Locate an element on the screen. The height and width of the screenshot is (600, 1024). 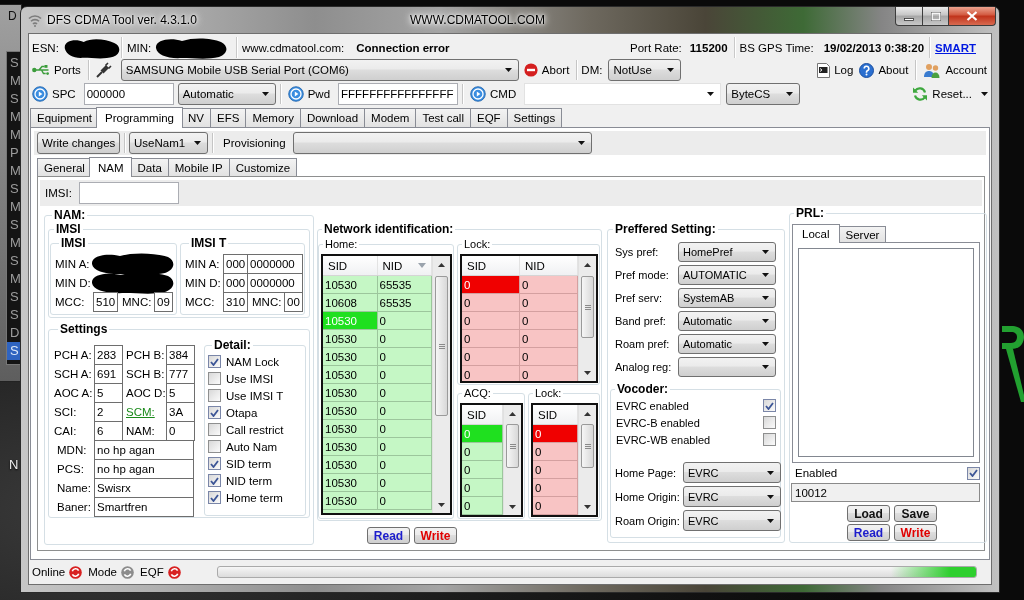
input-field: 310 is located at coordinates (235, 302).